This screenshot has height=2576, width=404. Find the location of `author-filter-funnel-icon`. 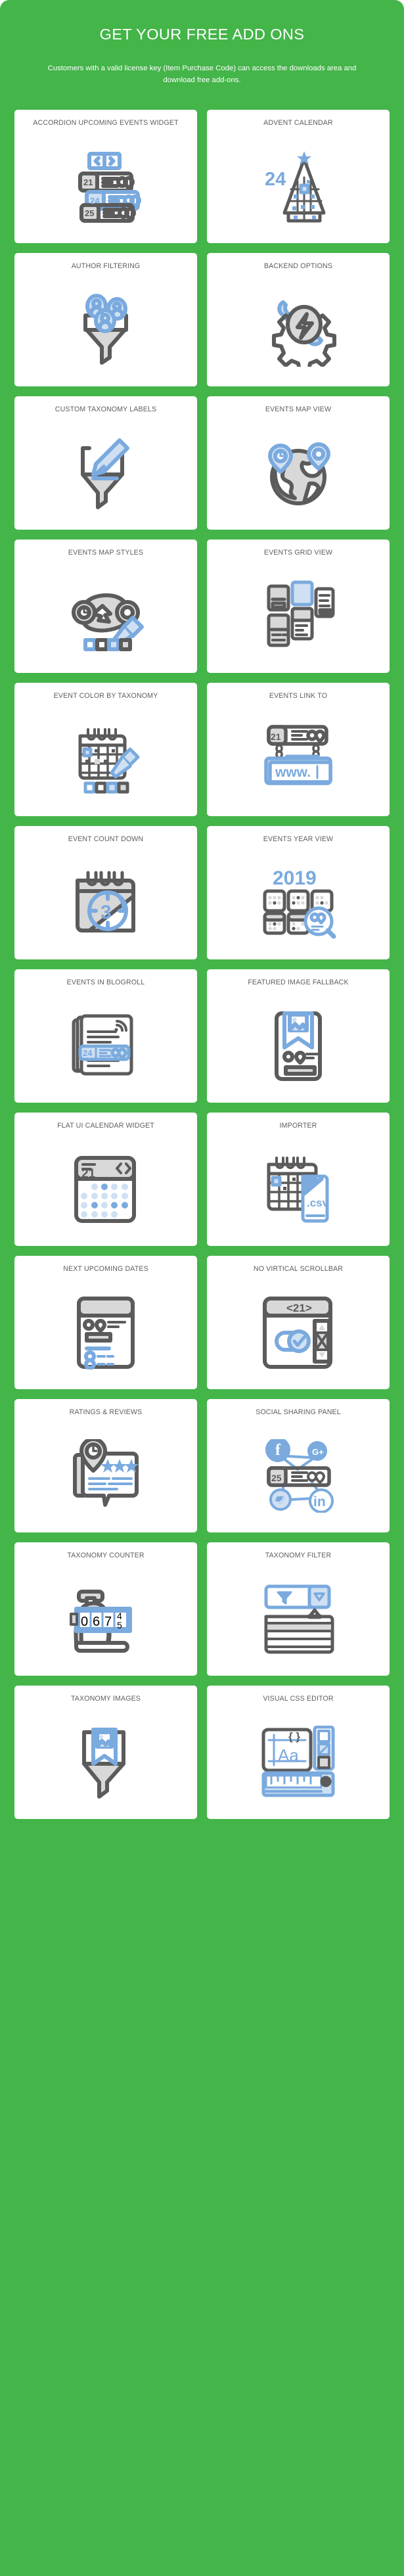

author-filter-funnel-icon is located at coordinates (106, 331).